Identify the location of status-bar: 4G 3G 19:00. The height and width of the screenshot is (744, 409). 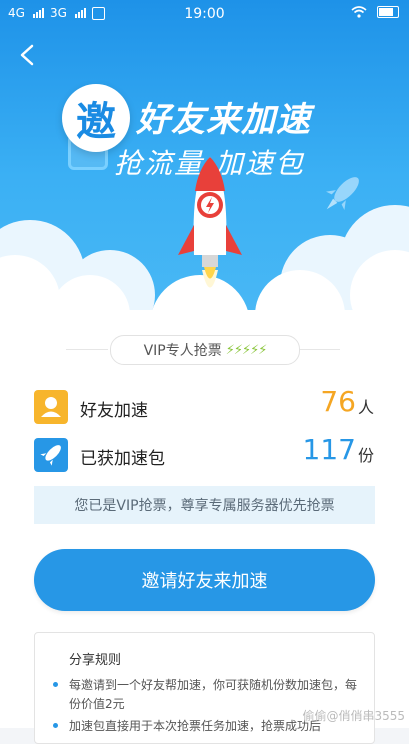
(204, 14).